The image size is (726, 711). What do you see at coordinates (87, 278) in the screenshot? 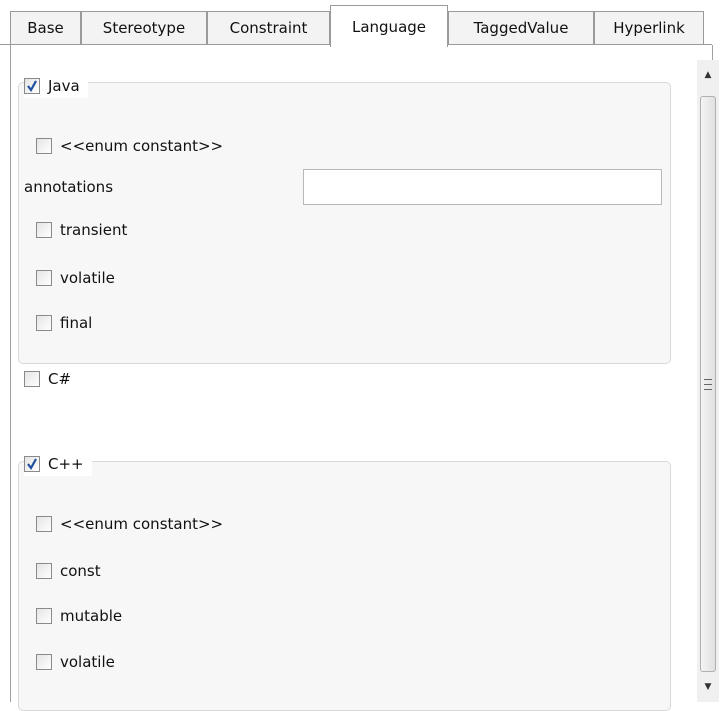
I see `java-volatile-label: volatile` at bounding box center [87, 278].